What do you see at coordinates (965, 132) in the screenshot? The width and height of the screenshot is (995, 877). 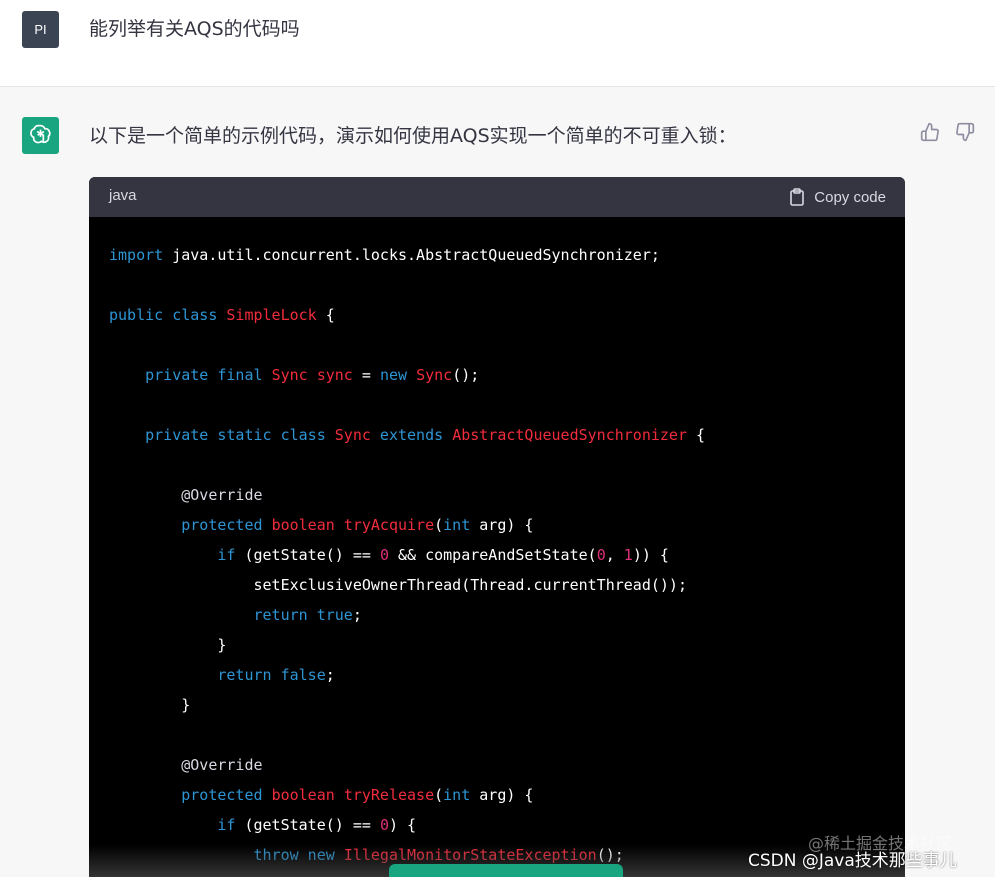 I see `thumbs-down-icon` at bounding box center [965, 132].